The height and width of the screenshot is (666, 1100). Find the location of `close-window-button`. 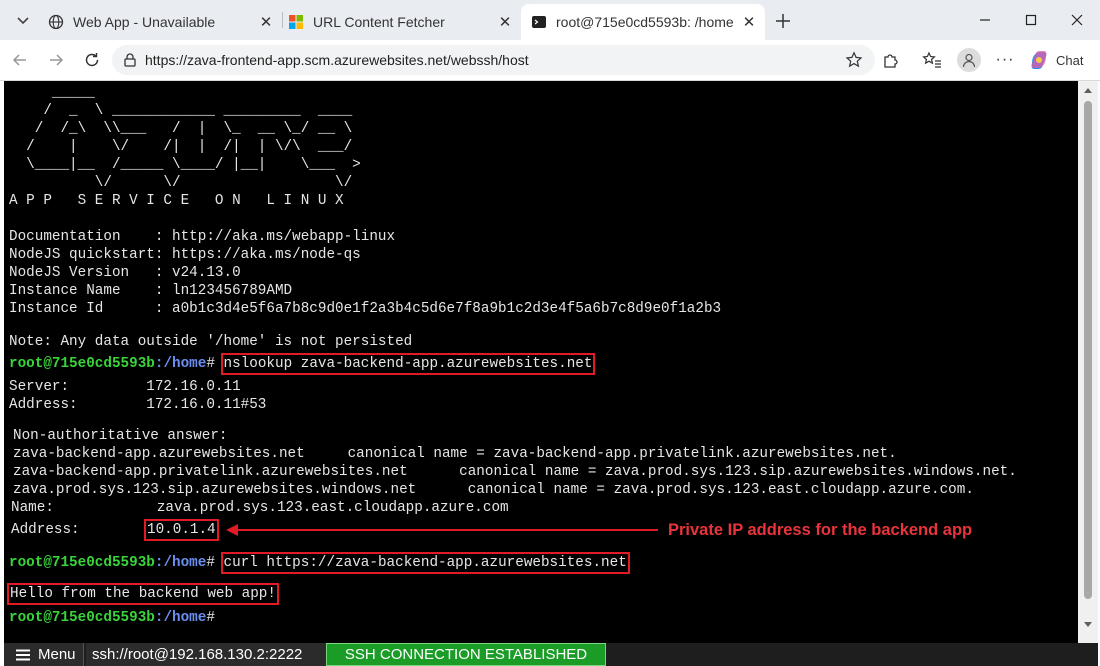

close-window-button is located at coordinates (1077, 20).